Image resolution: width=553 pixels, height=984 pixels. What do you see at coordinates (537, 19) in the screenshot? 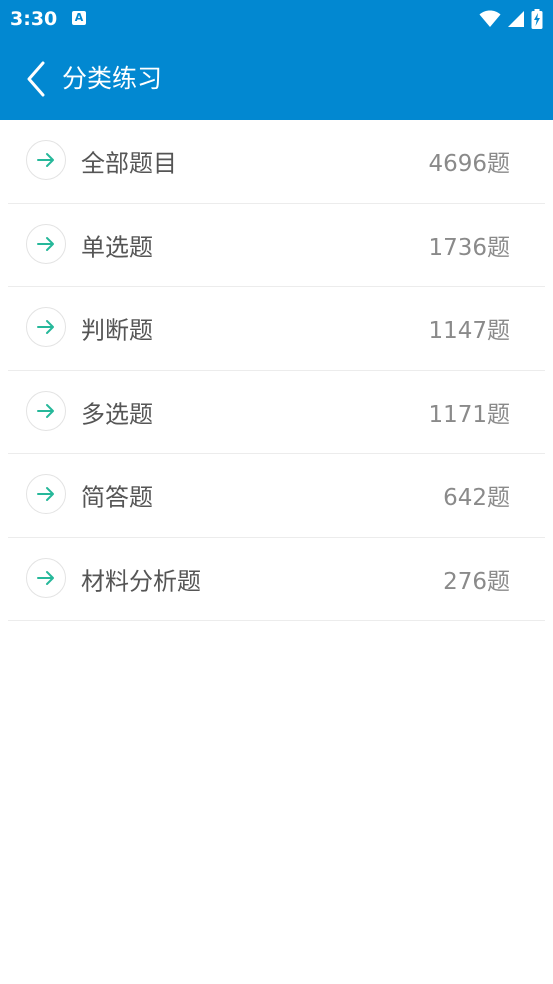
I see `battery-charging-icon` at bounding box center [537, 19].